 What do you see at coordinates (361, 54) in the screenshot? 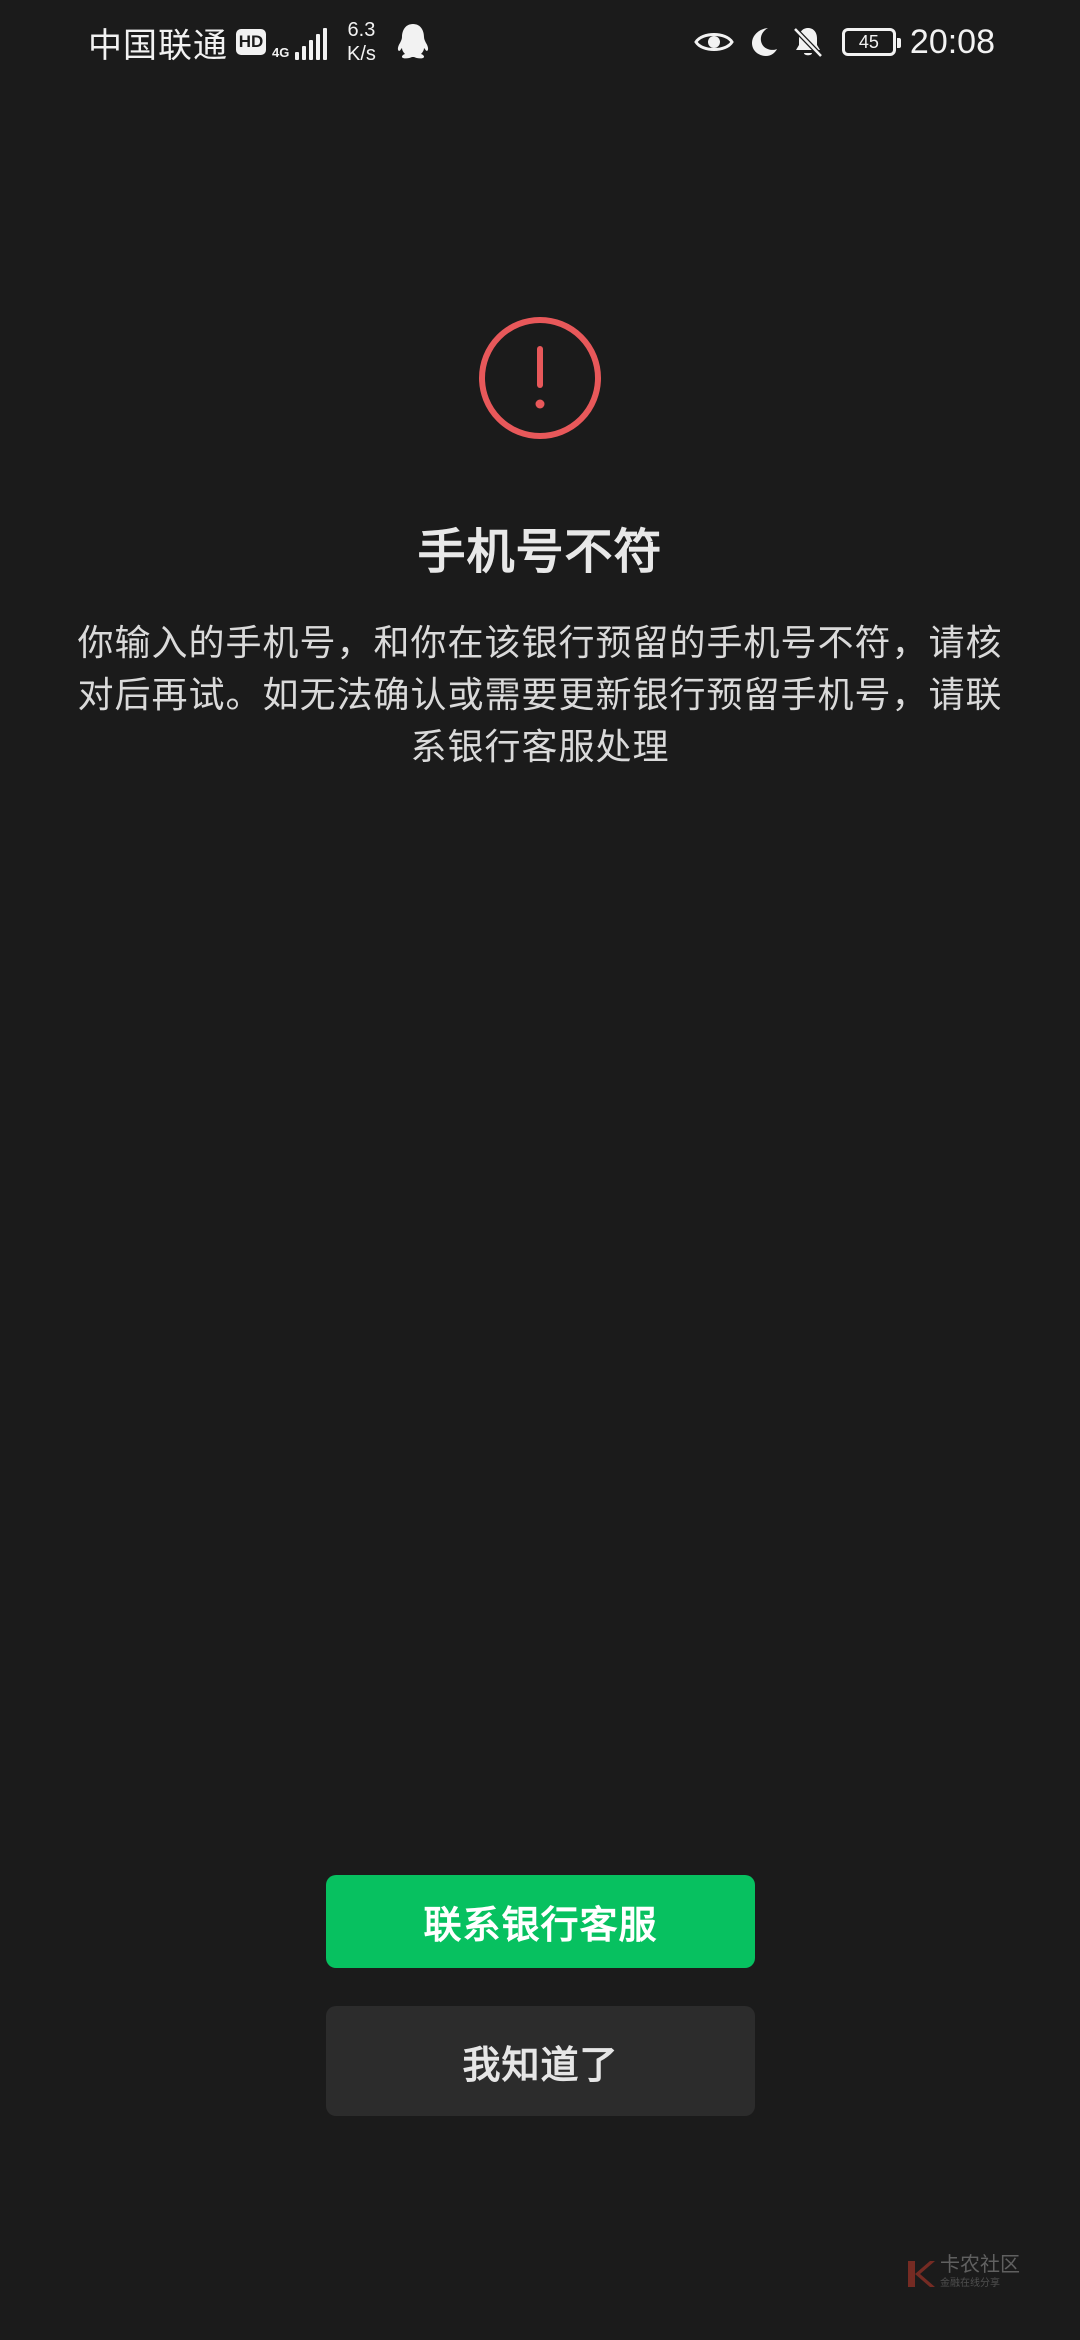
I see `network-speed-unit: K/s` at bounding box center [361, 54].